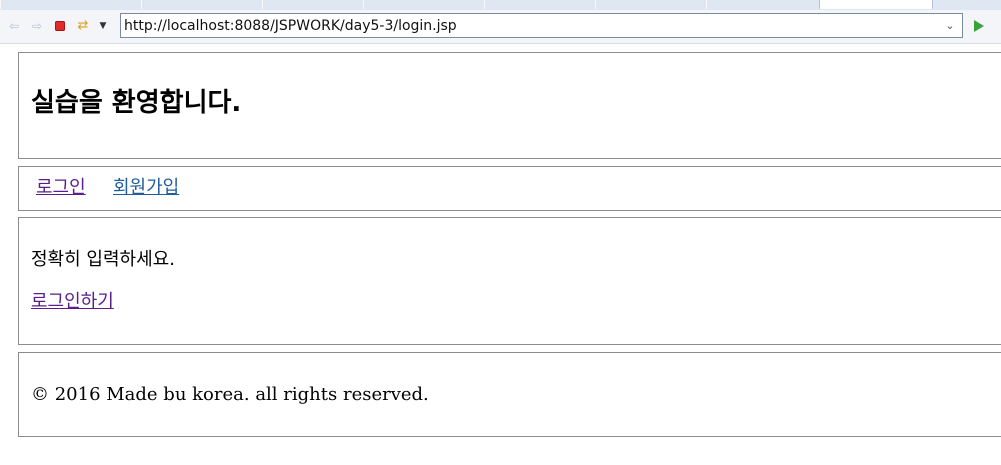  Describe the element at coordinates (14, 26) in the screenshot. I see `back-arrow-icon: ⇦` at that location.